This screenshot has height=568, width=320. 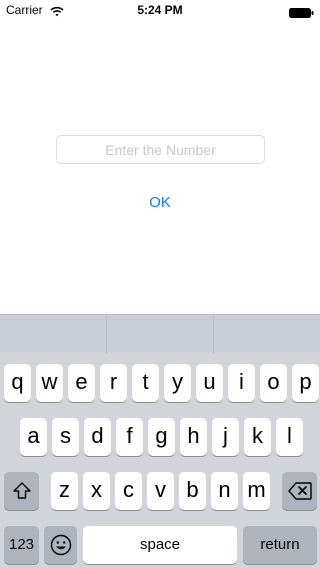 I want to click on key-g: g, so click(x=161, y=437).